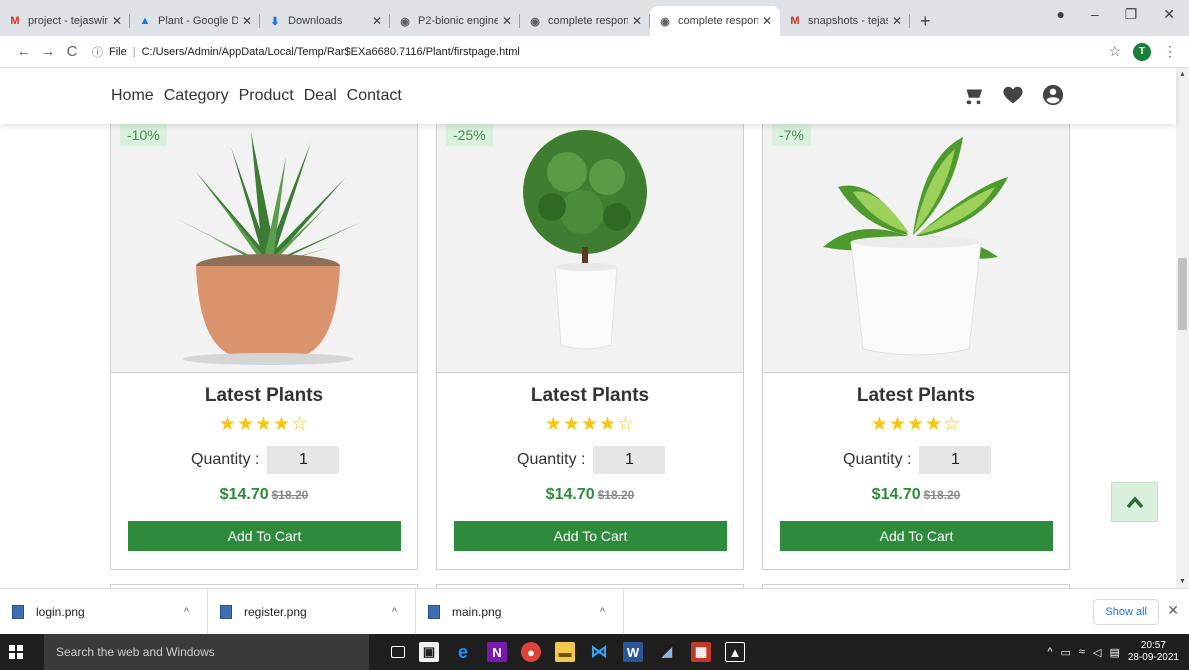  What do you see at coordinates (72, 51) in the screenshot?
I see `reload-button: C` at bounding box center [72, 51].